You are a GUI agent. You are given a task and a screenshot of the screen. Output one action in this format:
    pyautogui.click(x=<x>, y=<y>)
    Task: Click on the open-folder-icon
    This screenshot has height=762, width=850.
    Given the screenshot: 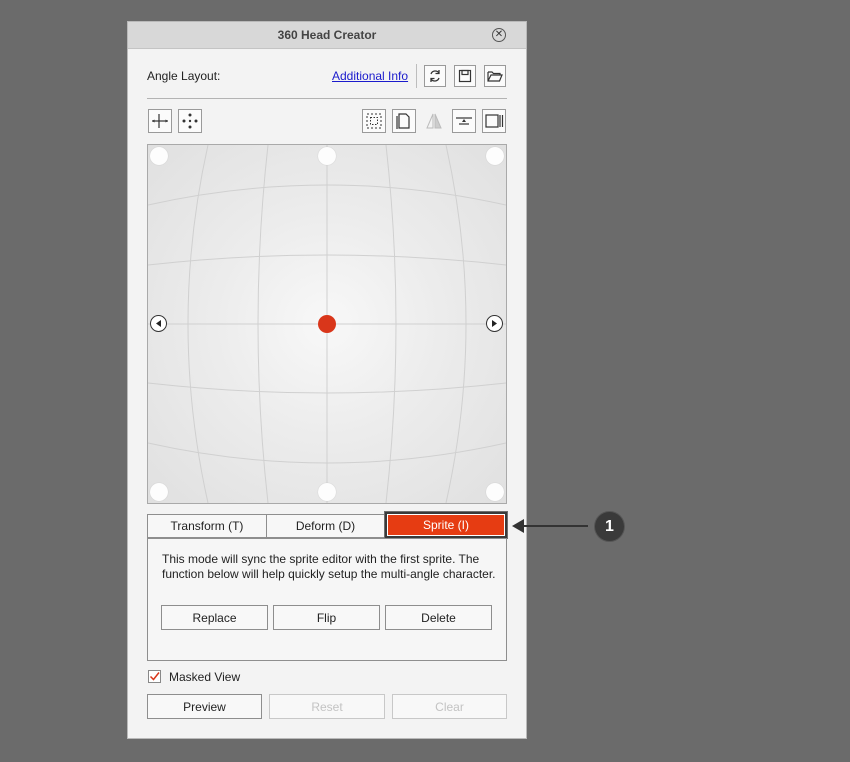 What is the action you would take?
    pyautogui.click(x=495, y=76)
    